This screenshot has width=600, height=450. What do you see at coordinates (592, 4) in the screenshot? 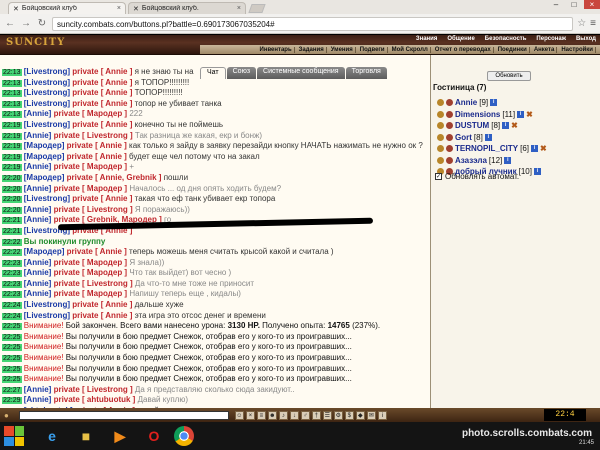
I see `close-window-button: ×` at bounding box center [592, 4].